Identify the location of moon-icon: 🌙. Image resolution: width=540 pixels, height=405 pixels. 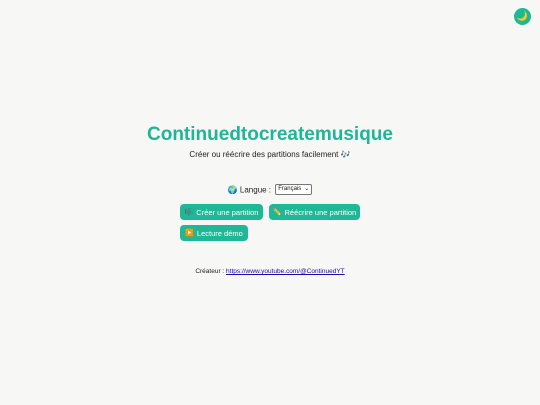
(522, 16).